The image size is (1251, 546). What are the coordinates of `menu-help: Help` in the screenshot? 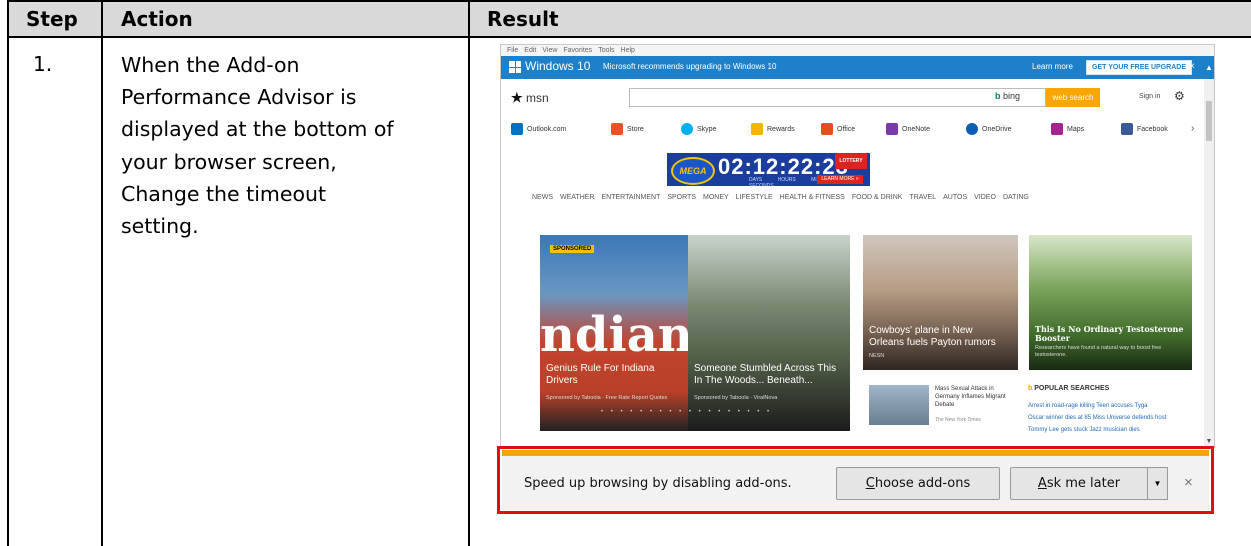 It's located at (628, 50).